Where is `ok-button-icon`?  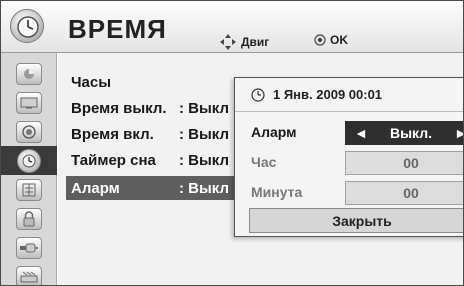
ok-button-icon is located at coordinates (320, 40).